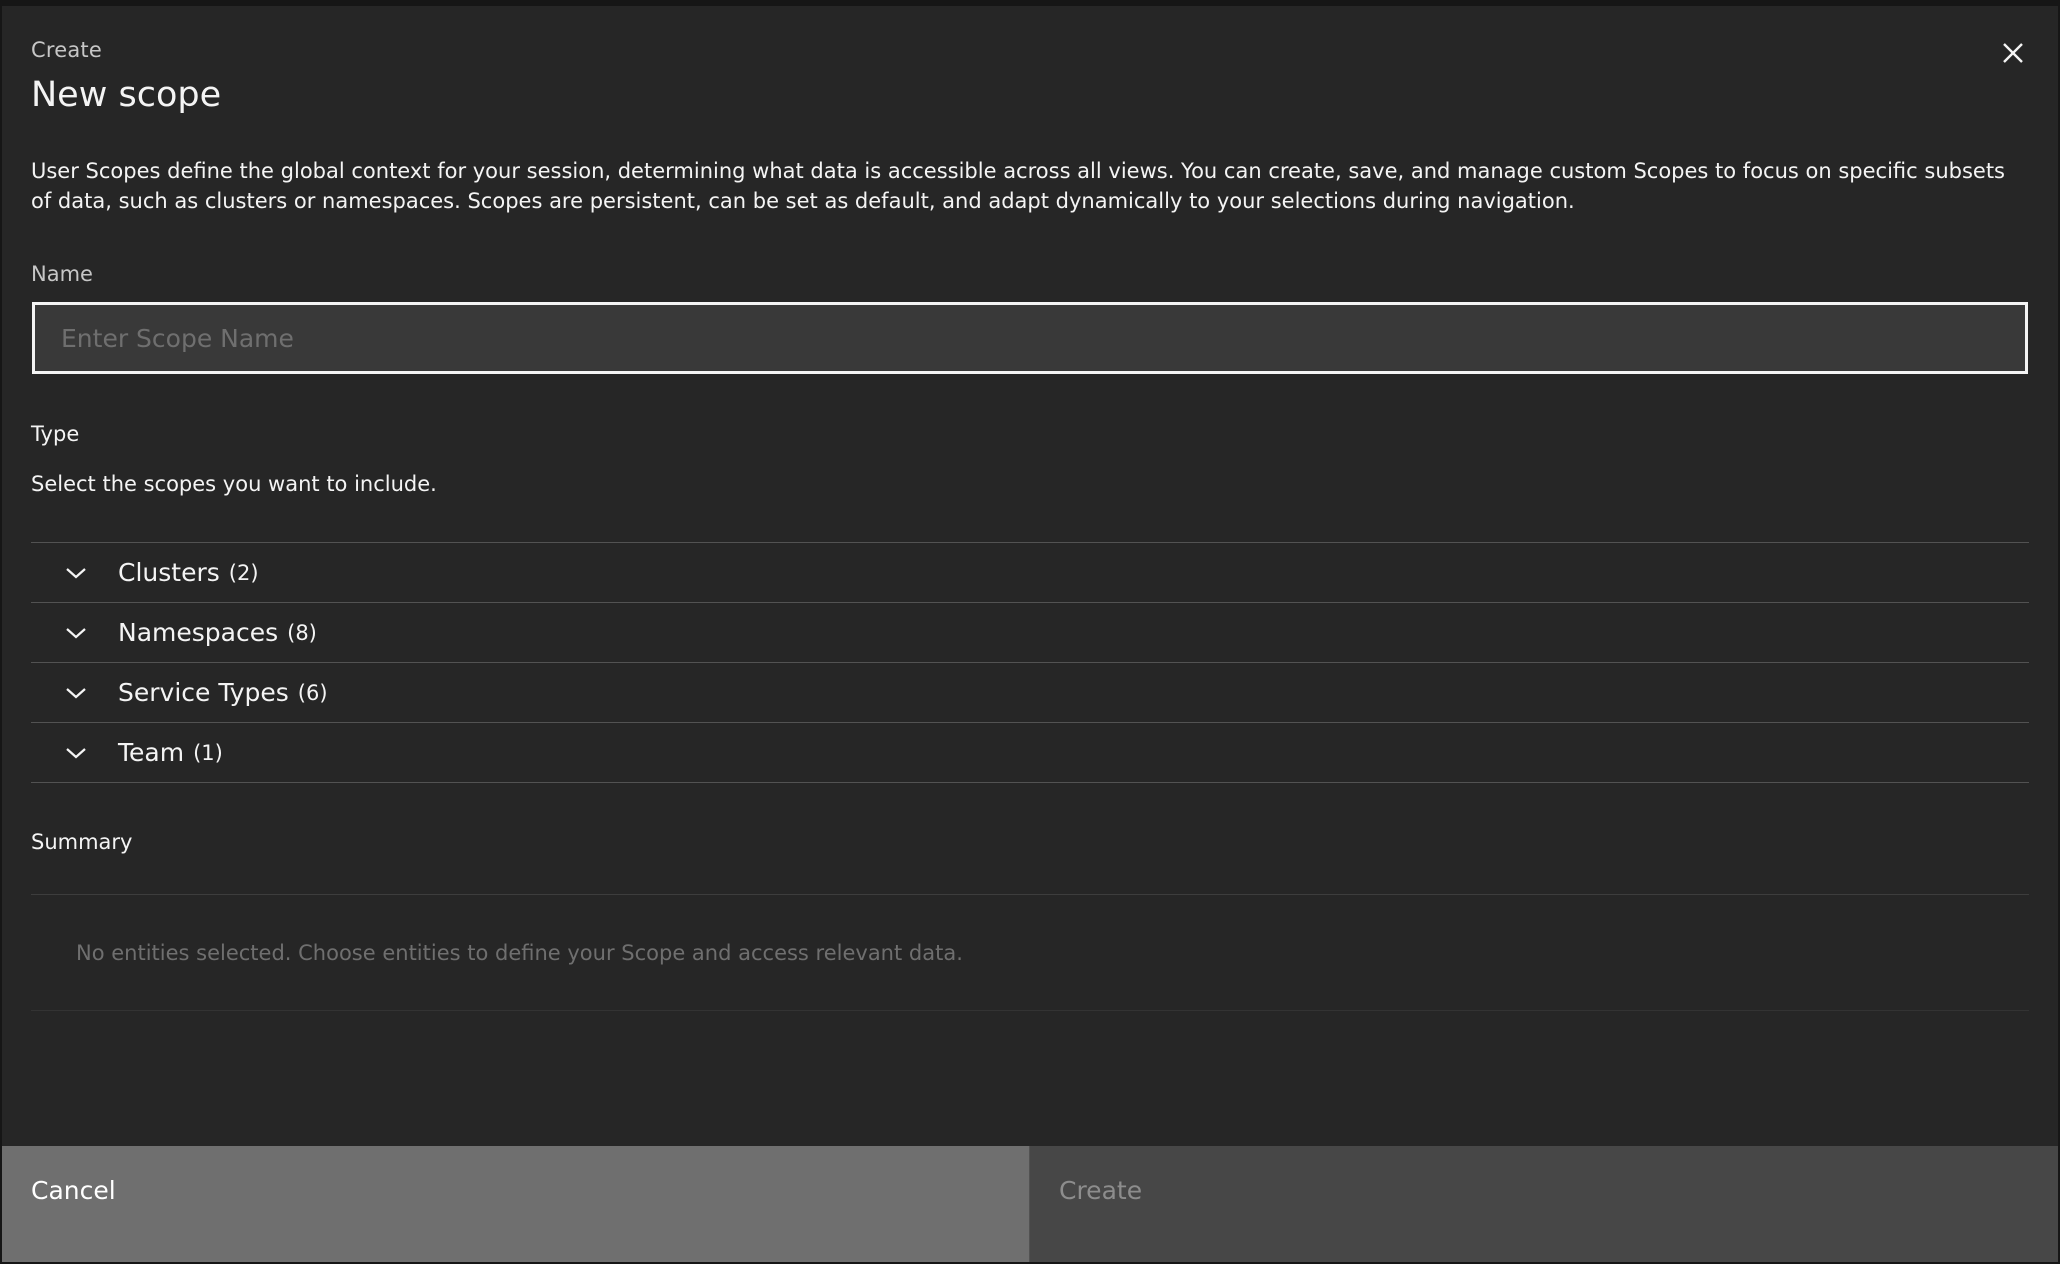 This screenshot has height=1264, width=2060. I want to click on create-button: Create, so click(1544, 1204).